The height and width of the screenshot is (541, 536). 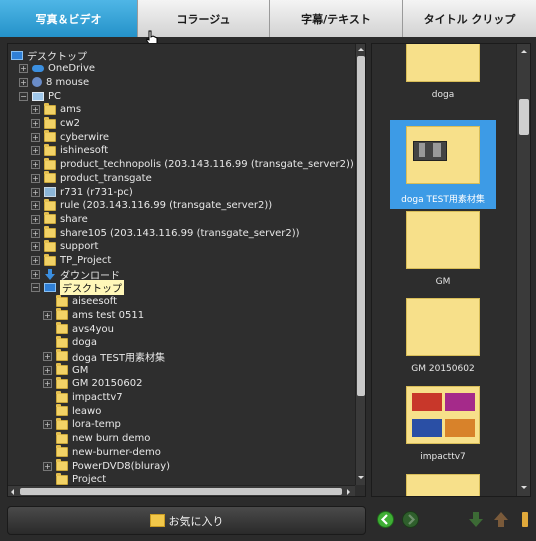 What do you see at coordinates (78, 329) in the screenshot?
I see `tree-row: avs4you` at bounding box center [78, 329].